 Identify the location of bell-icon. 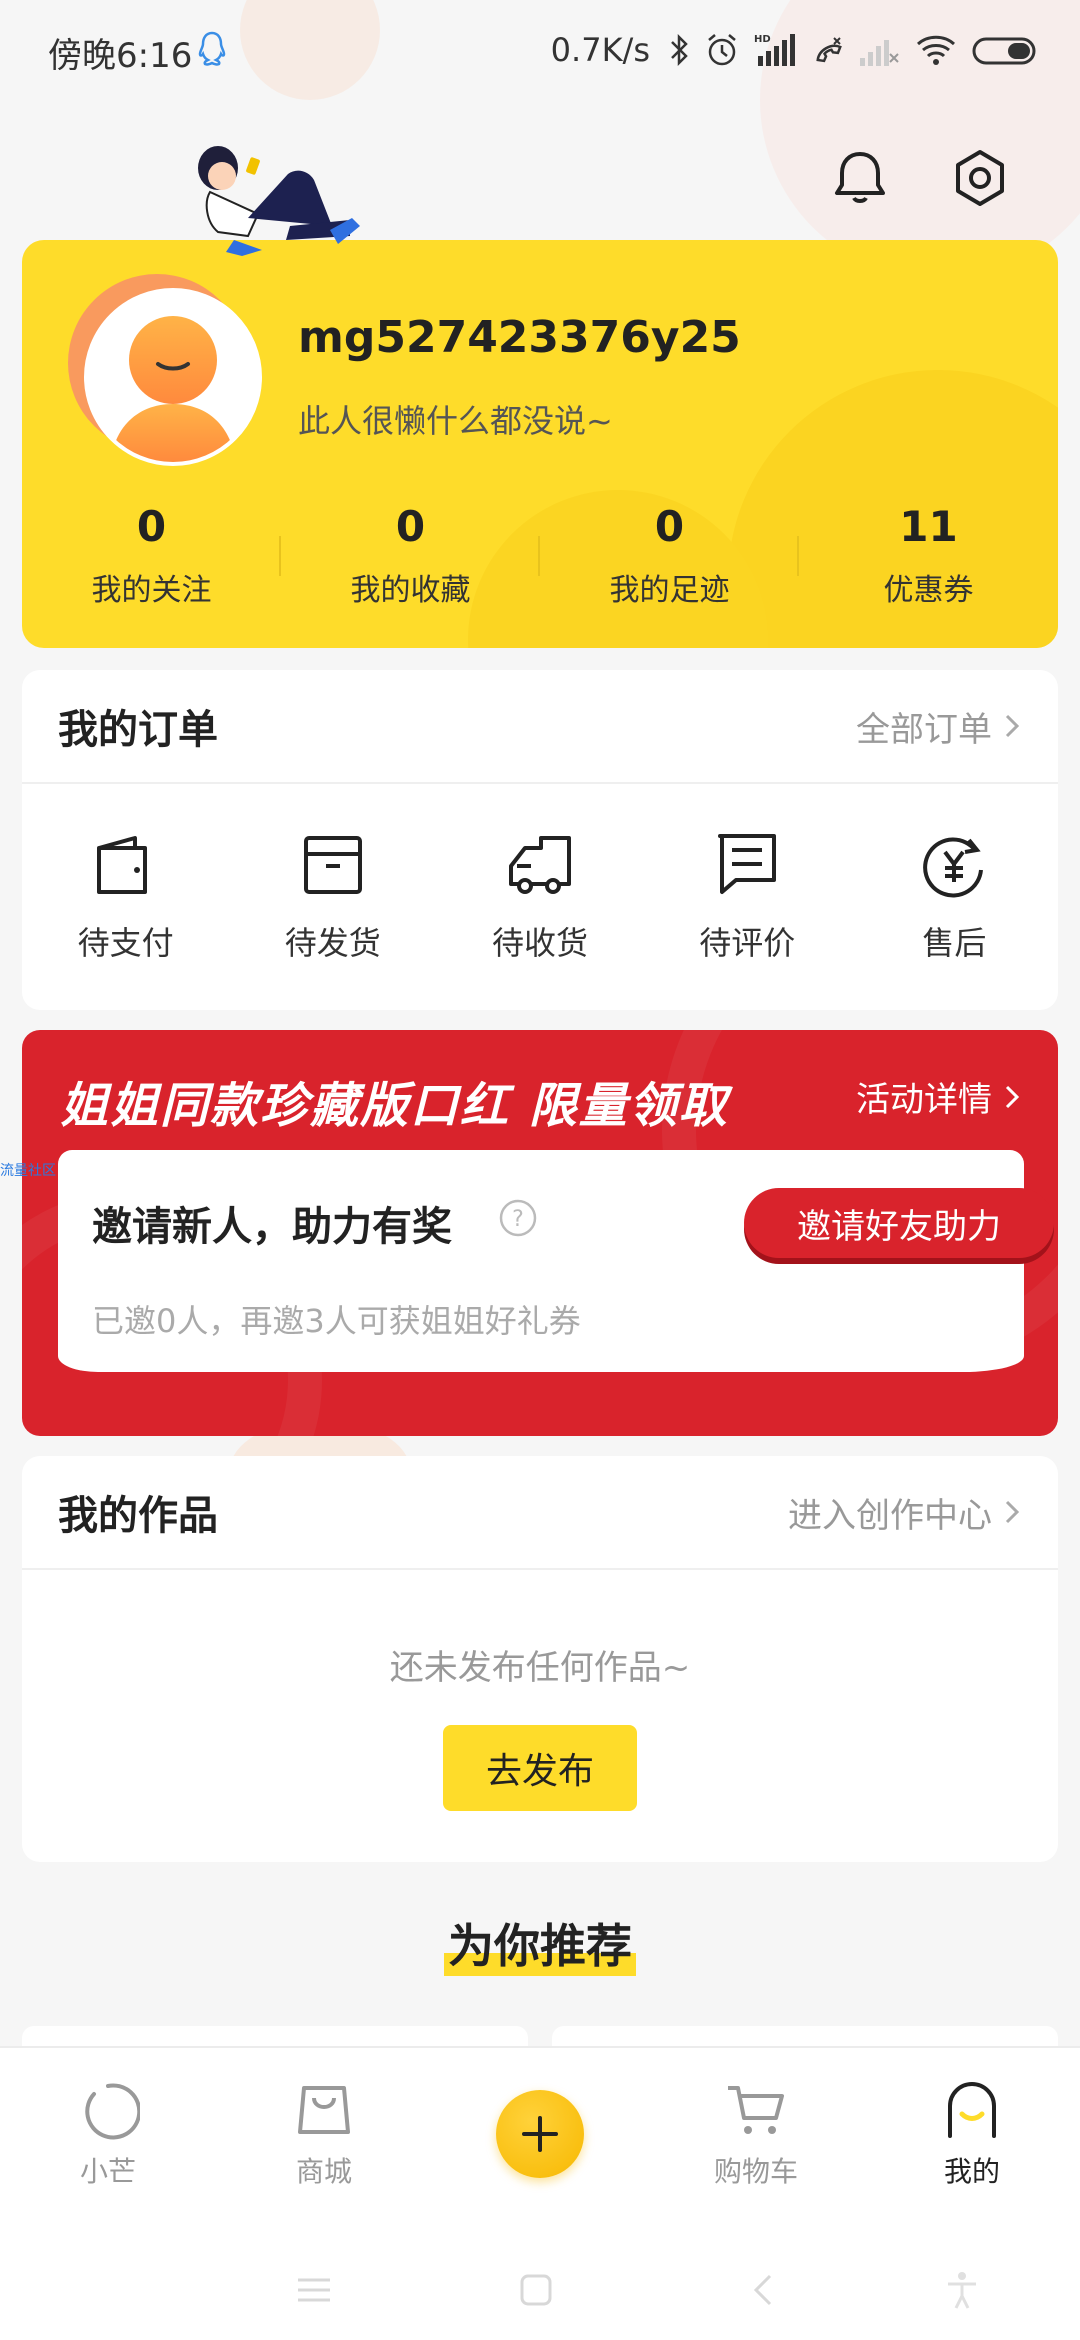
(860, 178).